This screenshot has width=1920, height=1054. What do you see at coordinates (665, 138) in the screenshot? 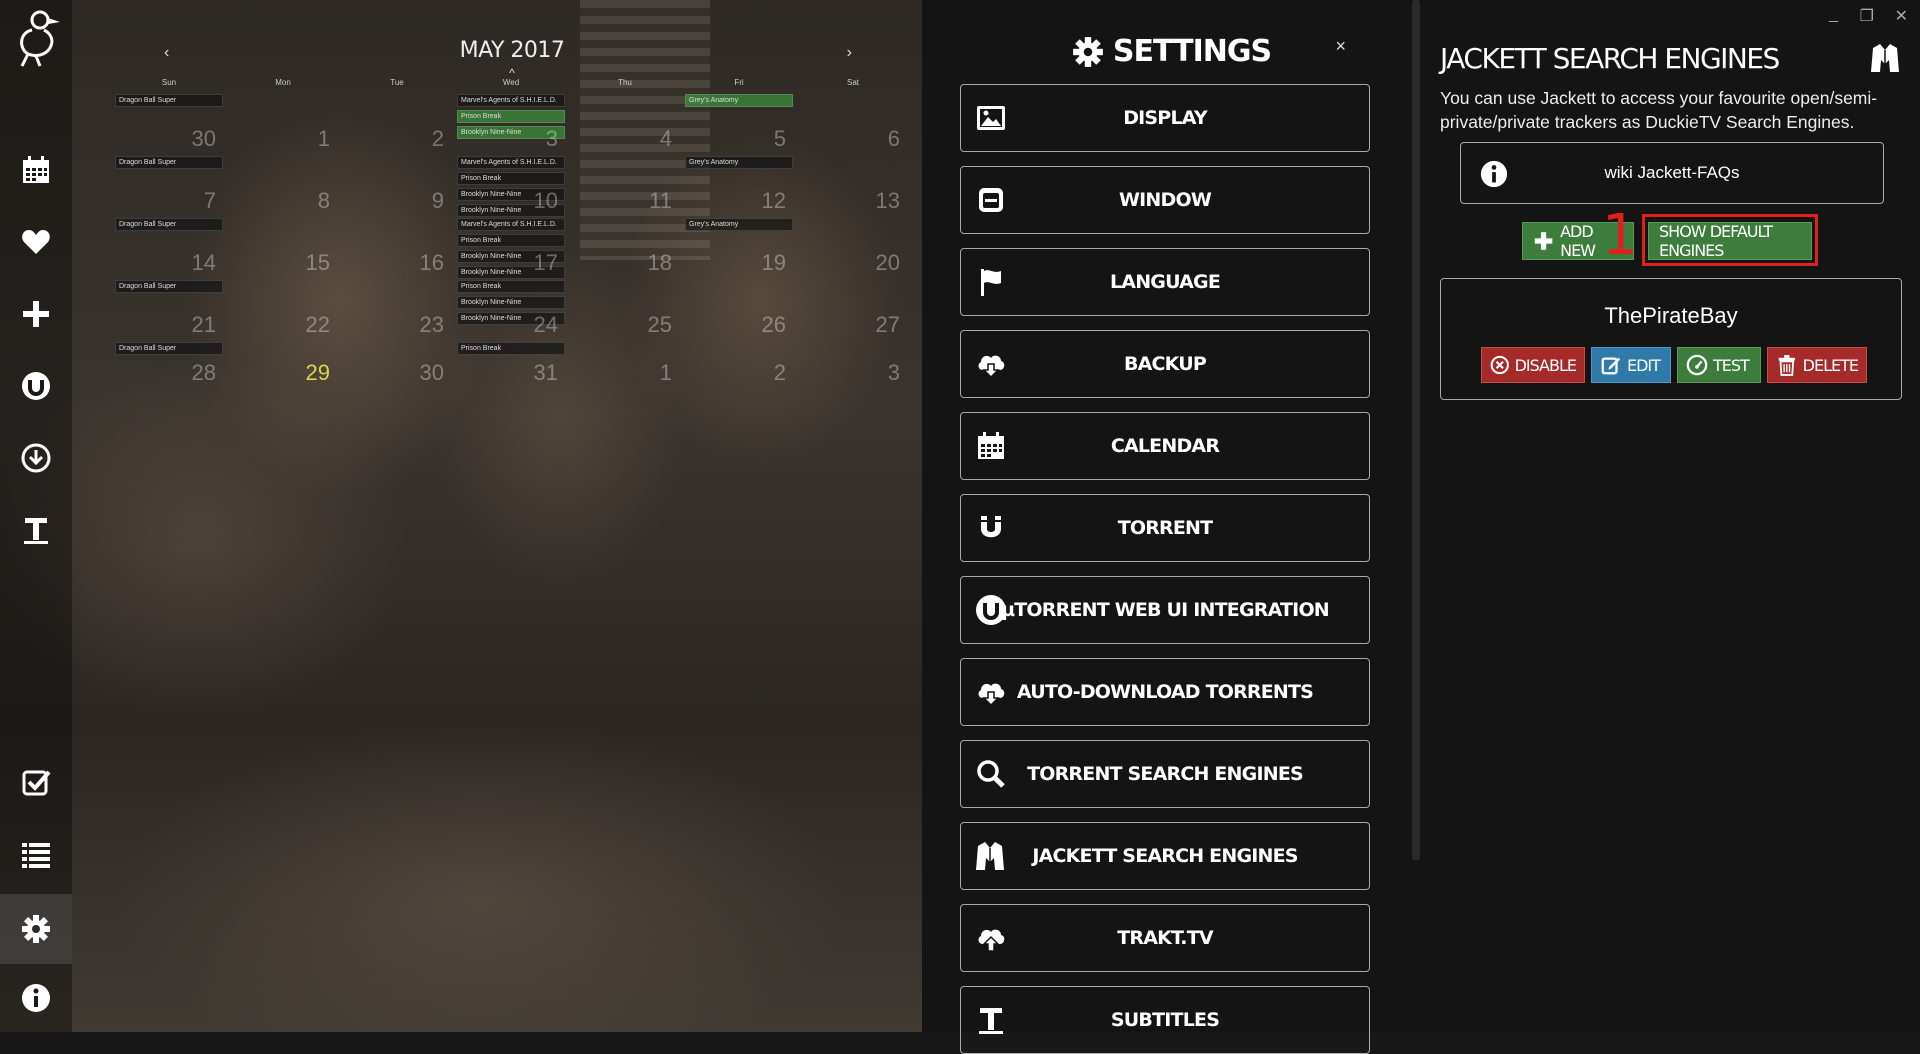
I see `calendar-day-number: 4` at bounding box center [665, 138].